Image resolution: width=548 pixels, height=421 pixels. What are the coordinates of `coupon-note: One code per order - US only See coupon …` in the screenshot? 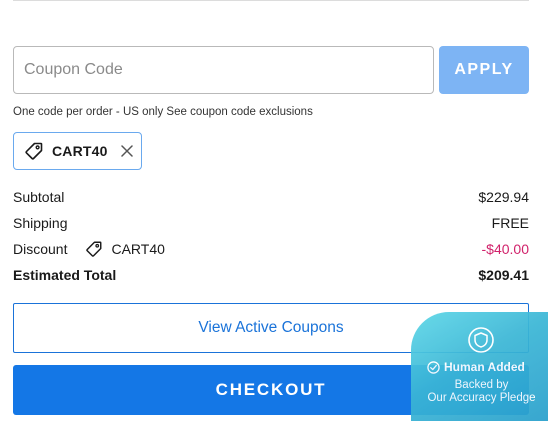 It's located at (163, 112).